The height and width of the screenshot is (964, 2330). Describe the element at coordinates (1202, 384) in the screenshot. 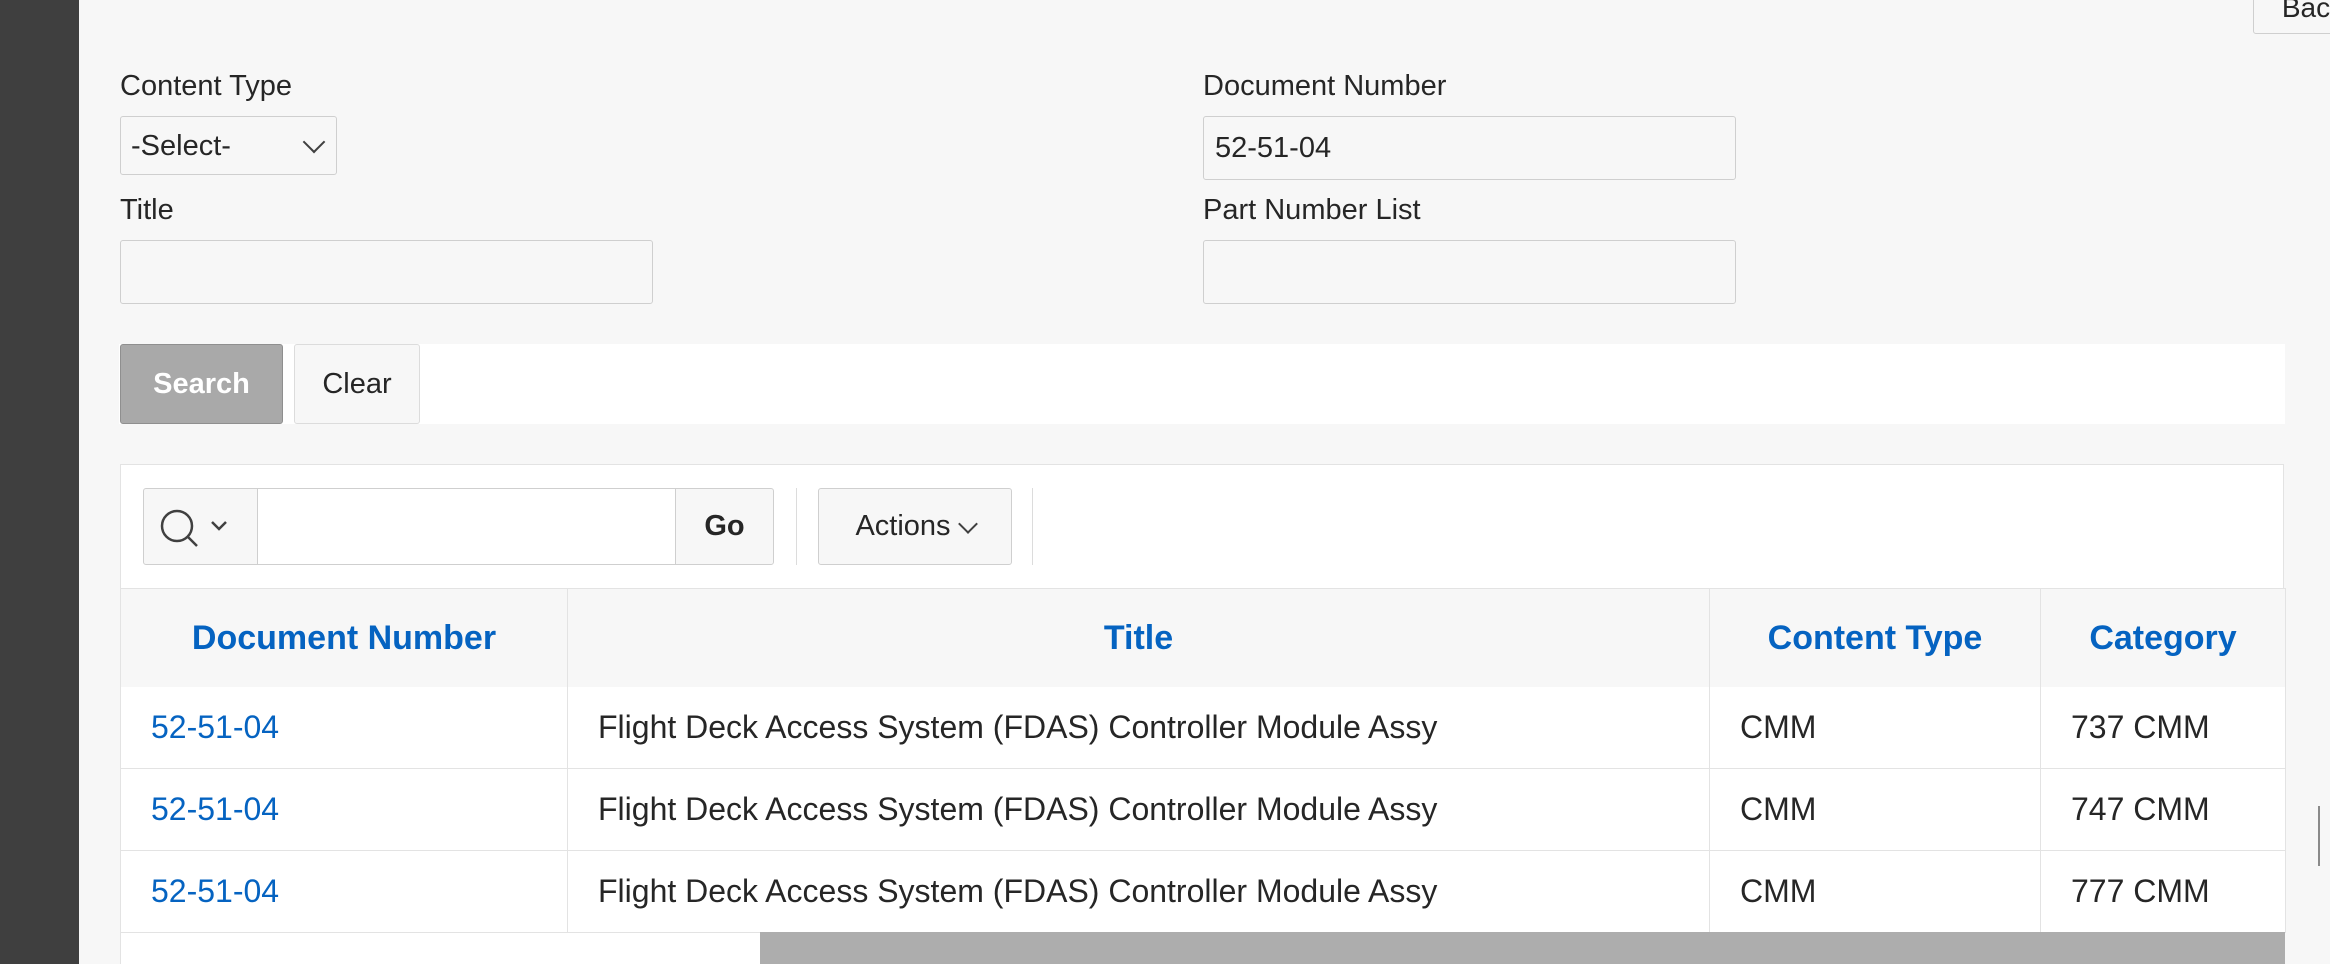

I see `button-bar` at that location.